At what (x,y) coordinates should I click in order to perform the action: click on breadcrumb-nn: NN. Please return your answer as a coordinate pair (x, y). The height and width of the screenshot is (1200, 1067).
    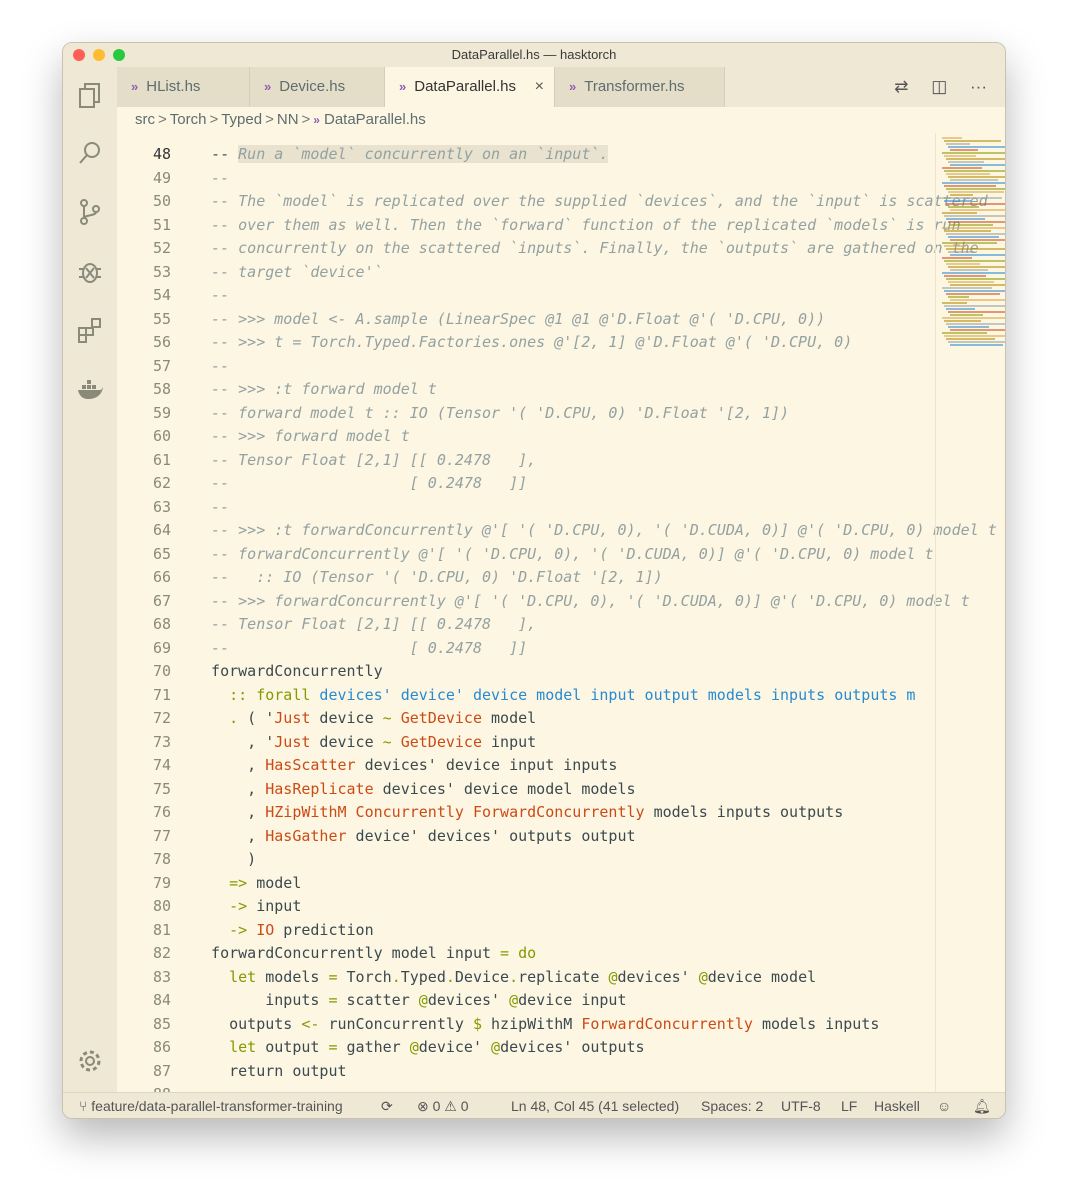
    Looking at the image, I should click on (288, 119).